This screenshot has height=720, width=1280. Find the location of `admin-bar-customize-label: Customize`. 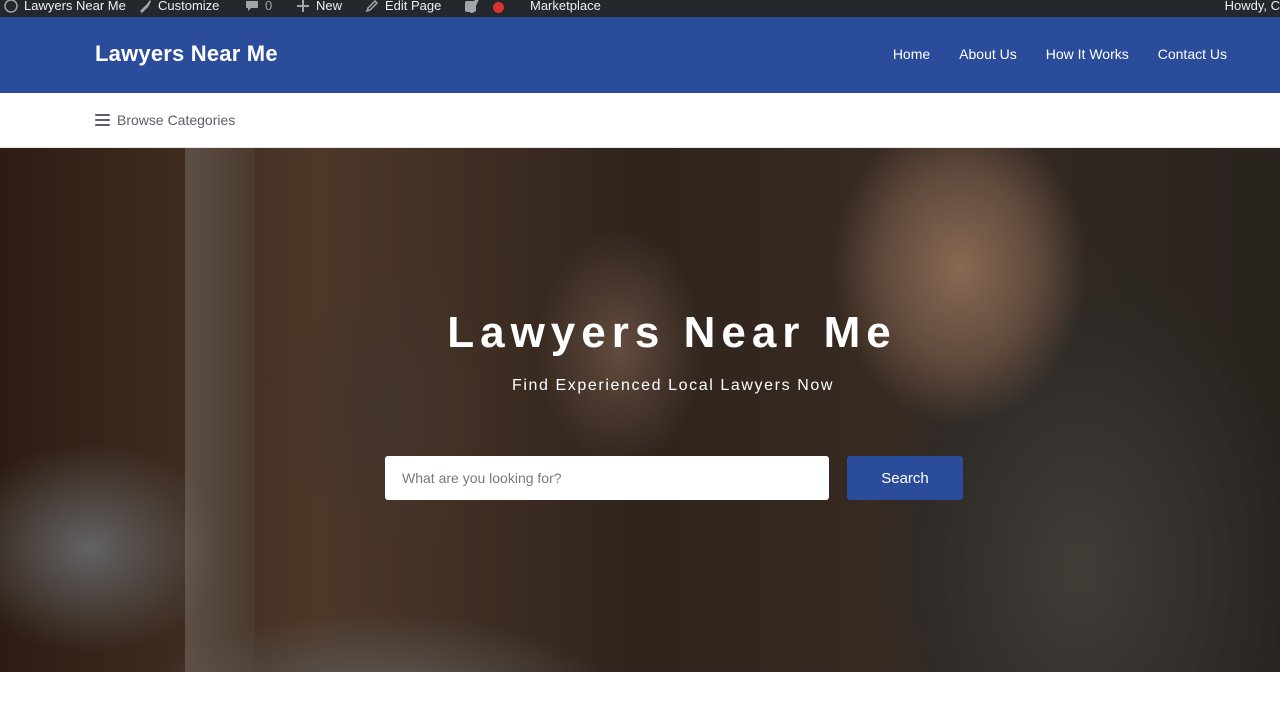

admin-bar-customize-label: Customize is located at coordinates (189, 6).